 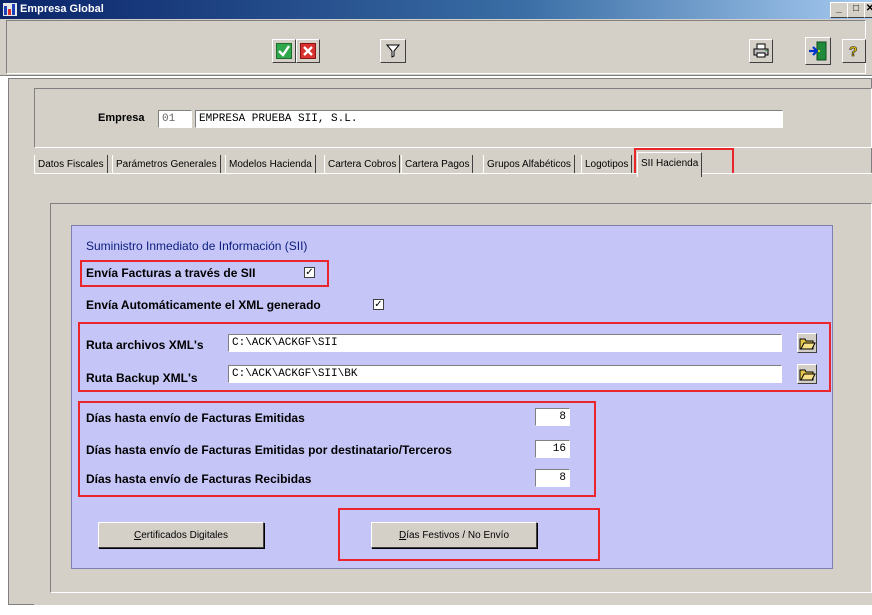 What do you see at coordinates (166, 164) in the screenshot?
I see `tab-parametros-generales: Parámetros Generales` at bounding box center [166, 164].